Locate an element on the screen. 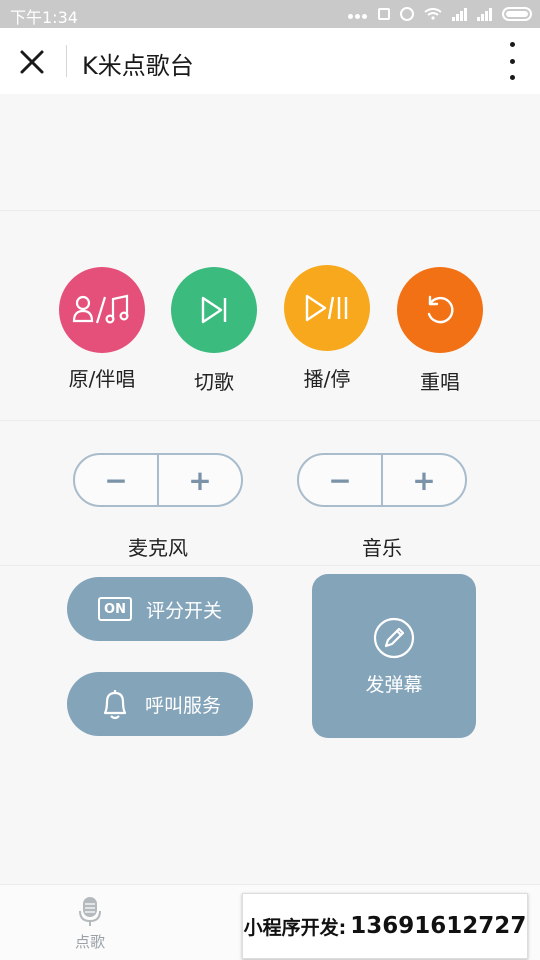 Image resolution: width=540 pixels, height=960 pixels. play-pause-button is located at coordinates (327, 308).